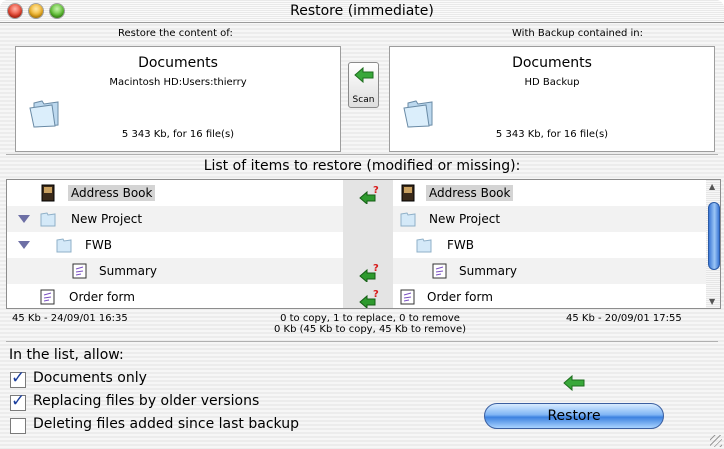 The width and height of the screenshot is (724, 449). I want to click on documents-only-checkbox: ✓, so click(18, 378).